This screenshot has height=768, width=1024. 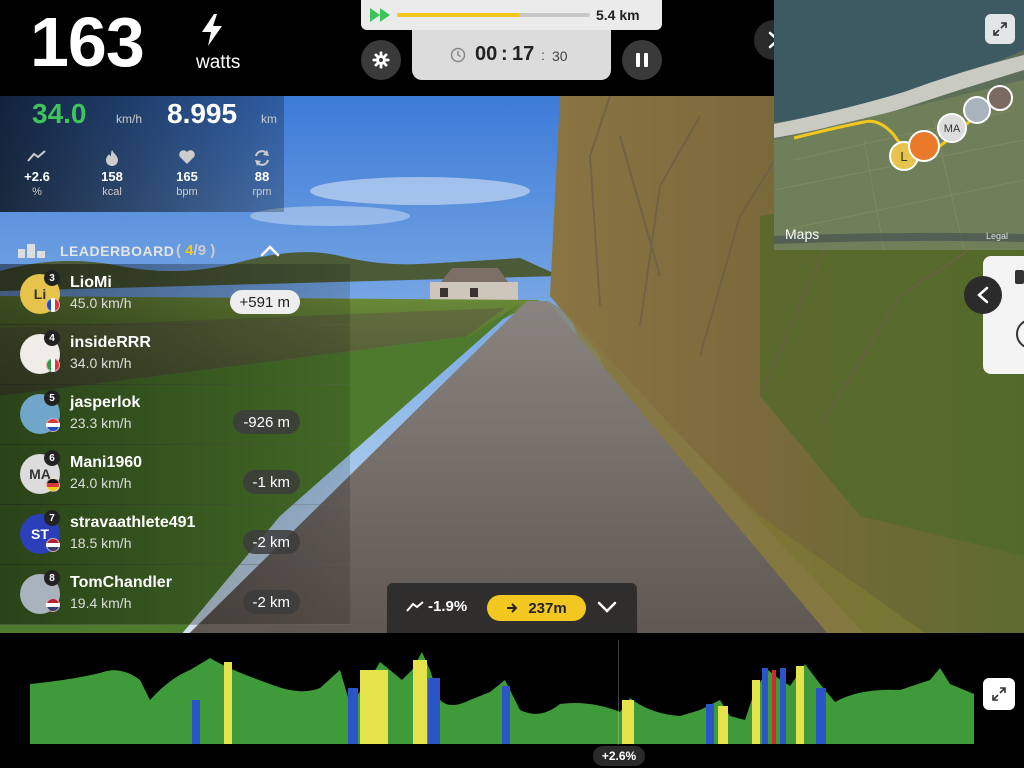 I want to click on rider-speed: 45.0 km/h, so click(x=101, y=303).